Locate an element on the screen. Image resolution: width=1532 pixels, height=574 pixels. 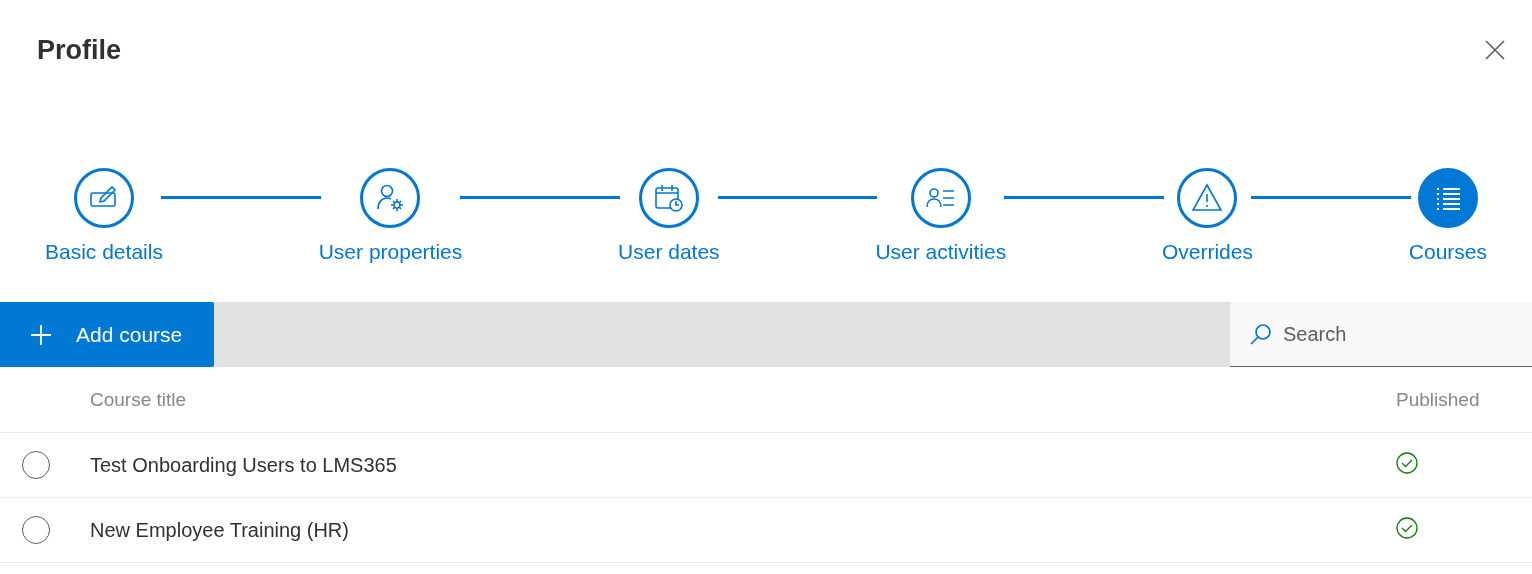
search-icon is located at coordinates (1261, 334).